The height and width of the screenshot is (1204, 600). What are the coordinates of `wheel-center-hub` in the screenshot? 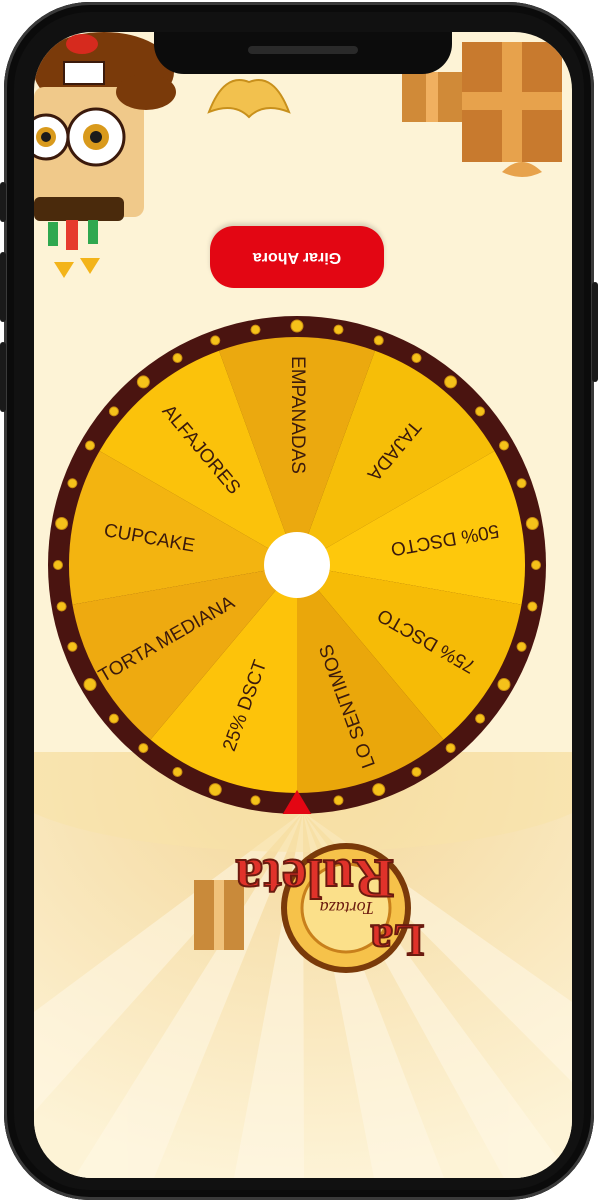 It's located at (297, 565).